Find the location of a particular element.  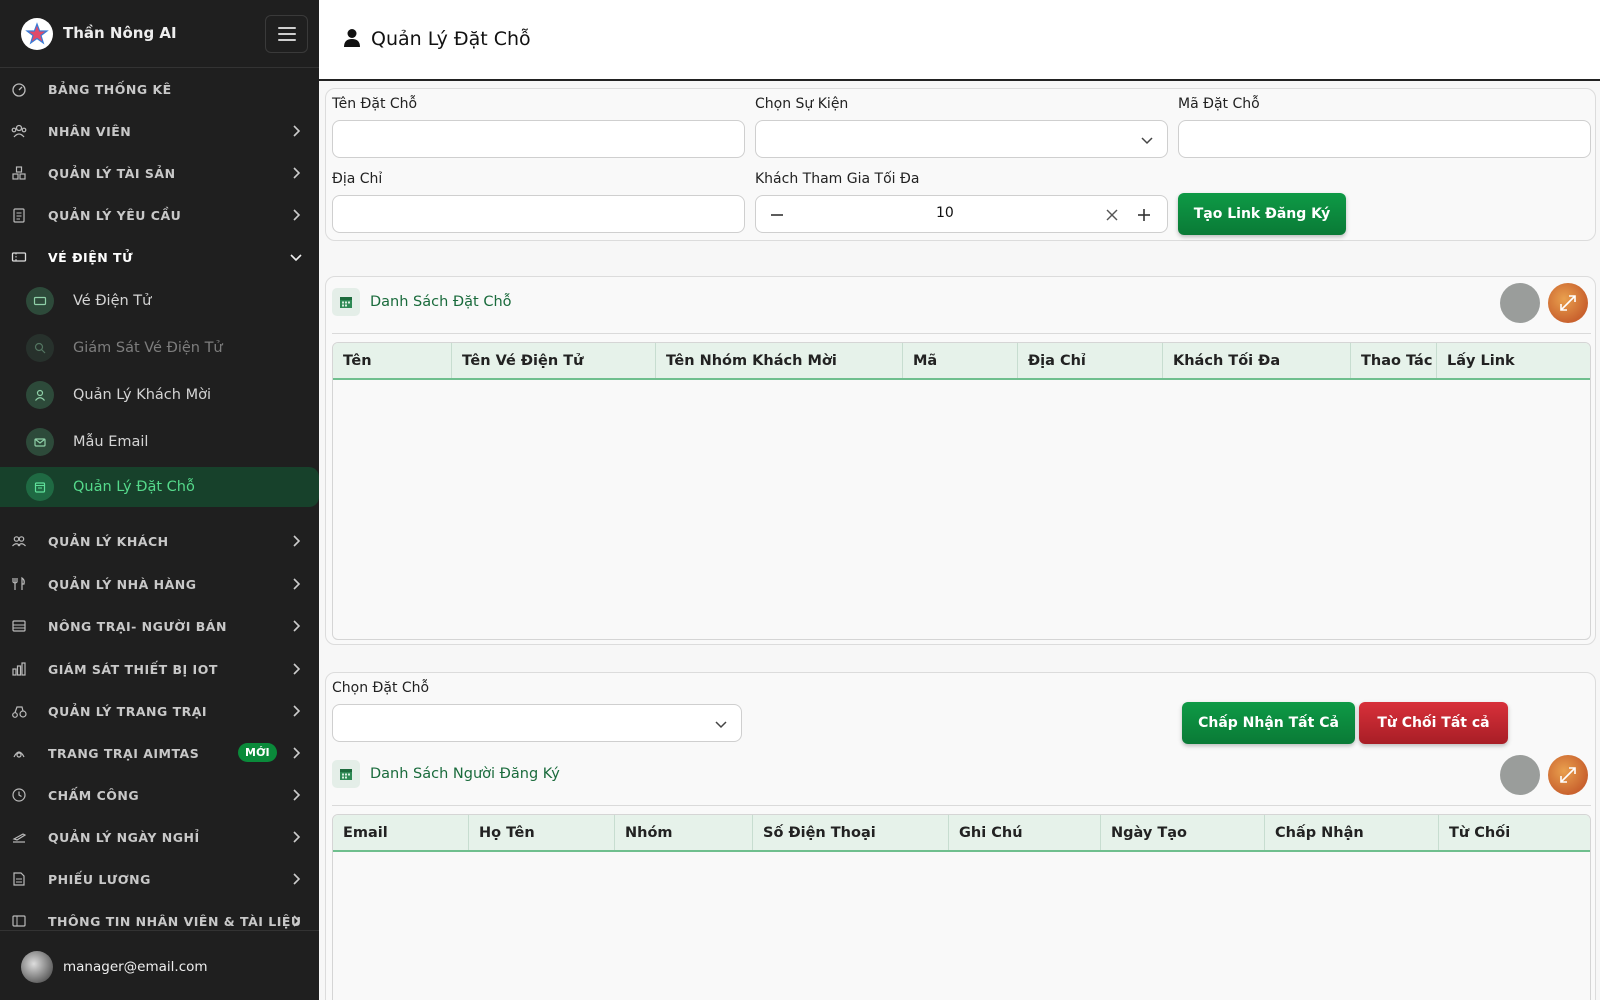

minus-icon is located at coordinates (777, 215).